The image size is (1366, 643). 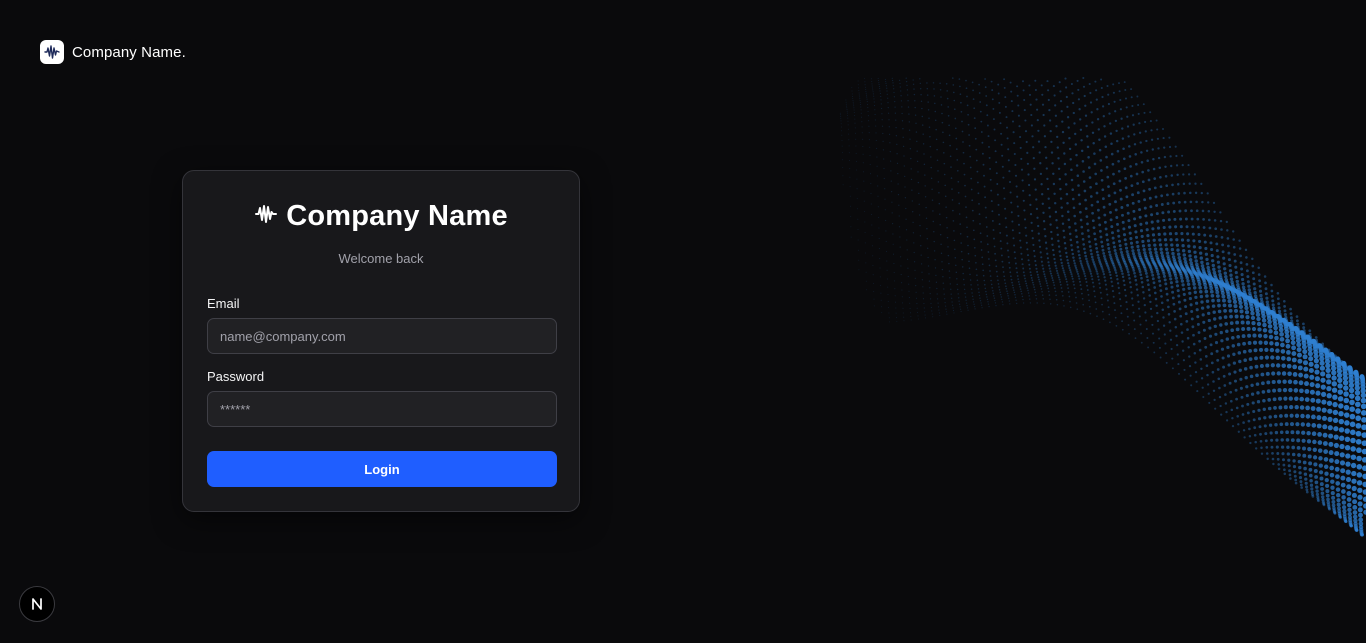 I want to click on card-subtitle: Welcome back, so click(x=381, y=258).